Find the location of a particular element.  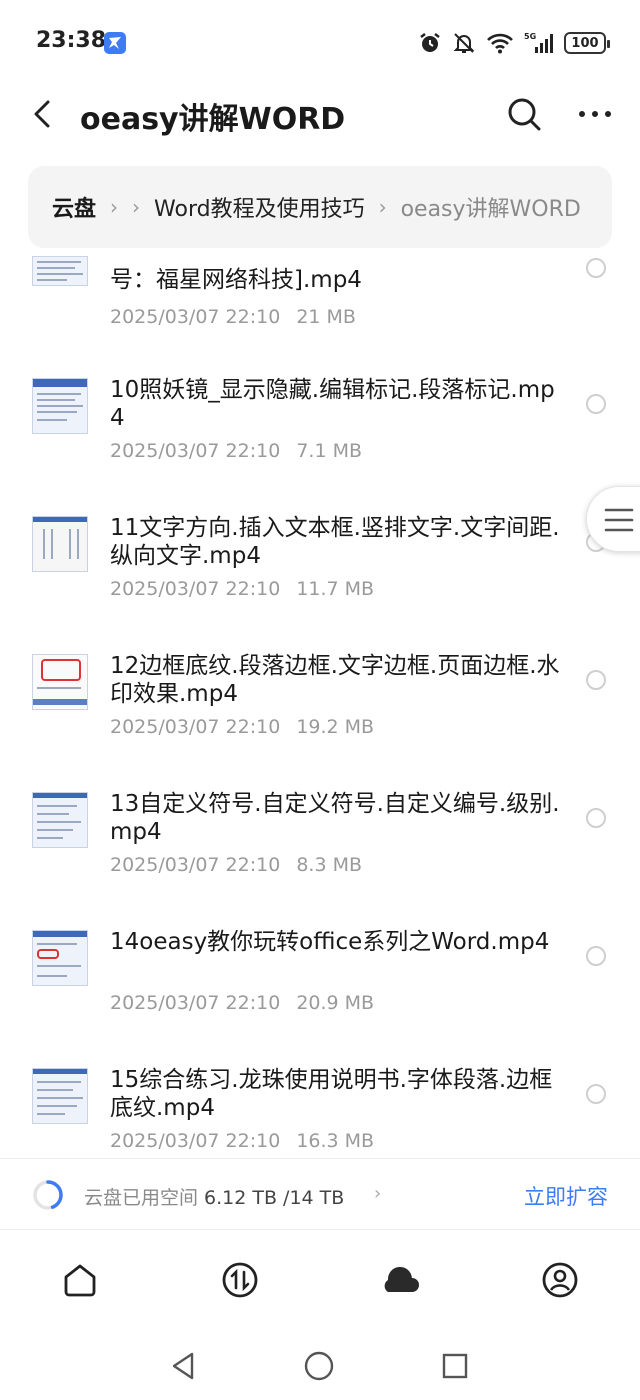

system-nav is located at coordinates (320, 1365).